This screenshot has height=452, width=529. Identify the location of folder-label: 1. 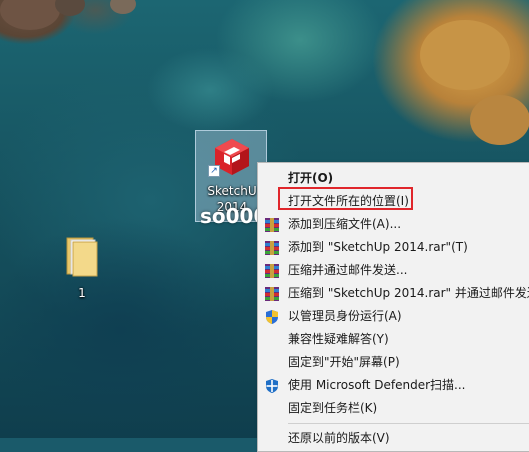
(82, 293).